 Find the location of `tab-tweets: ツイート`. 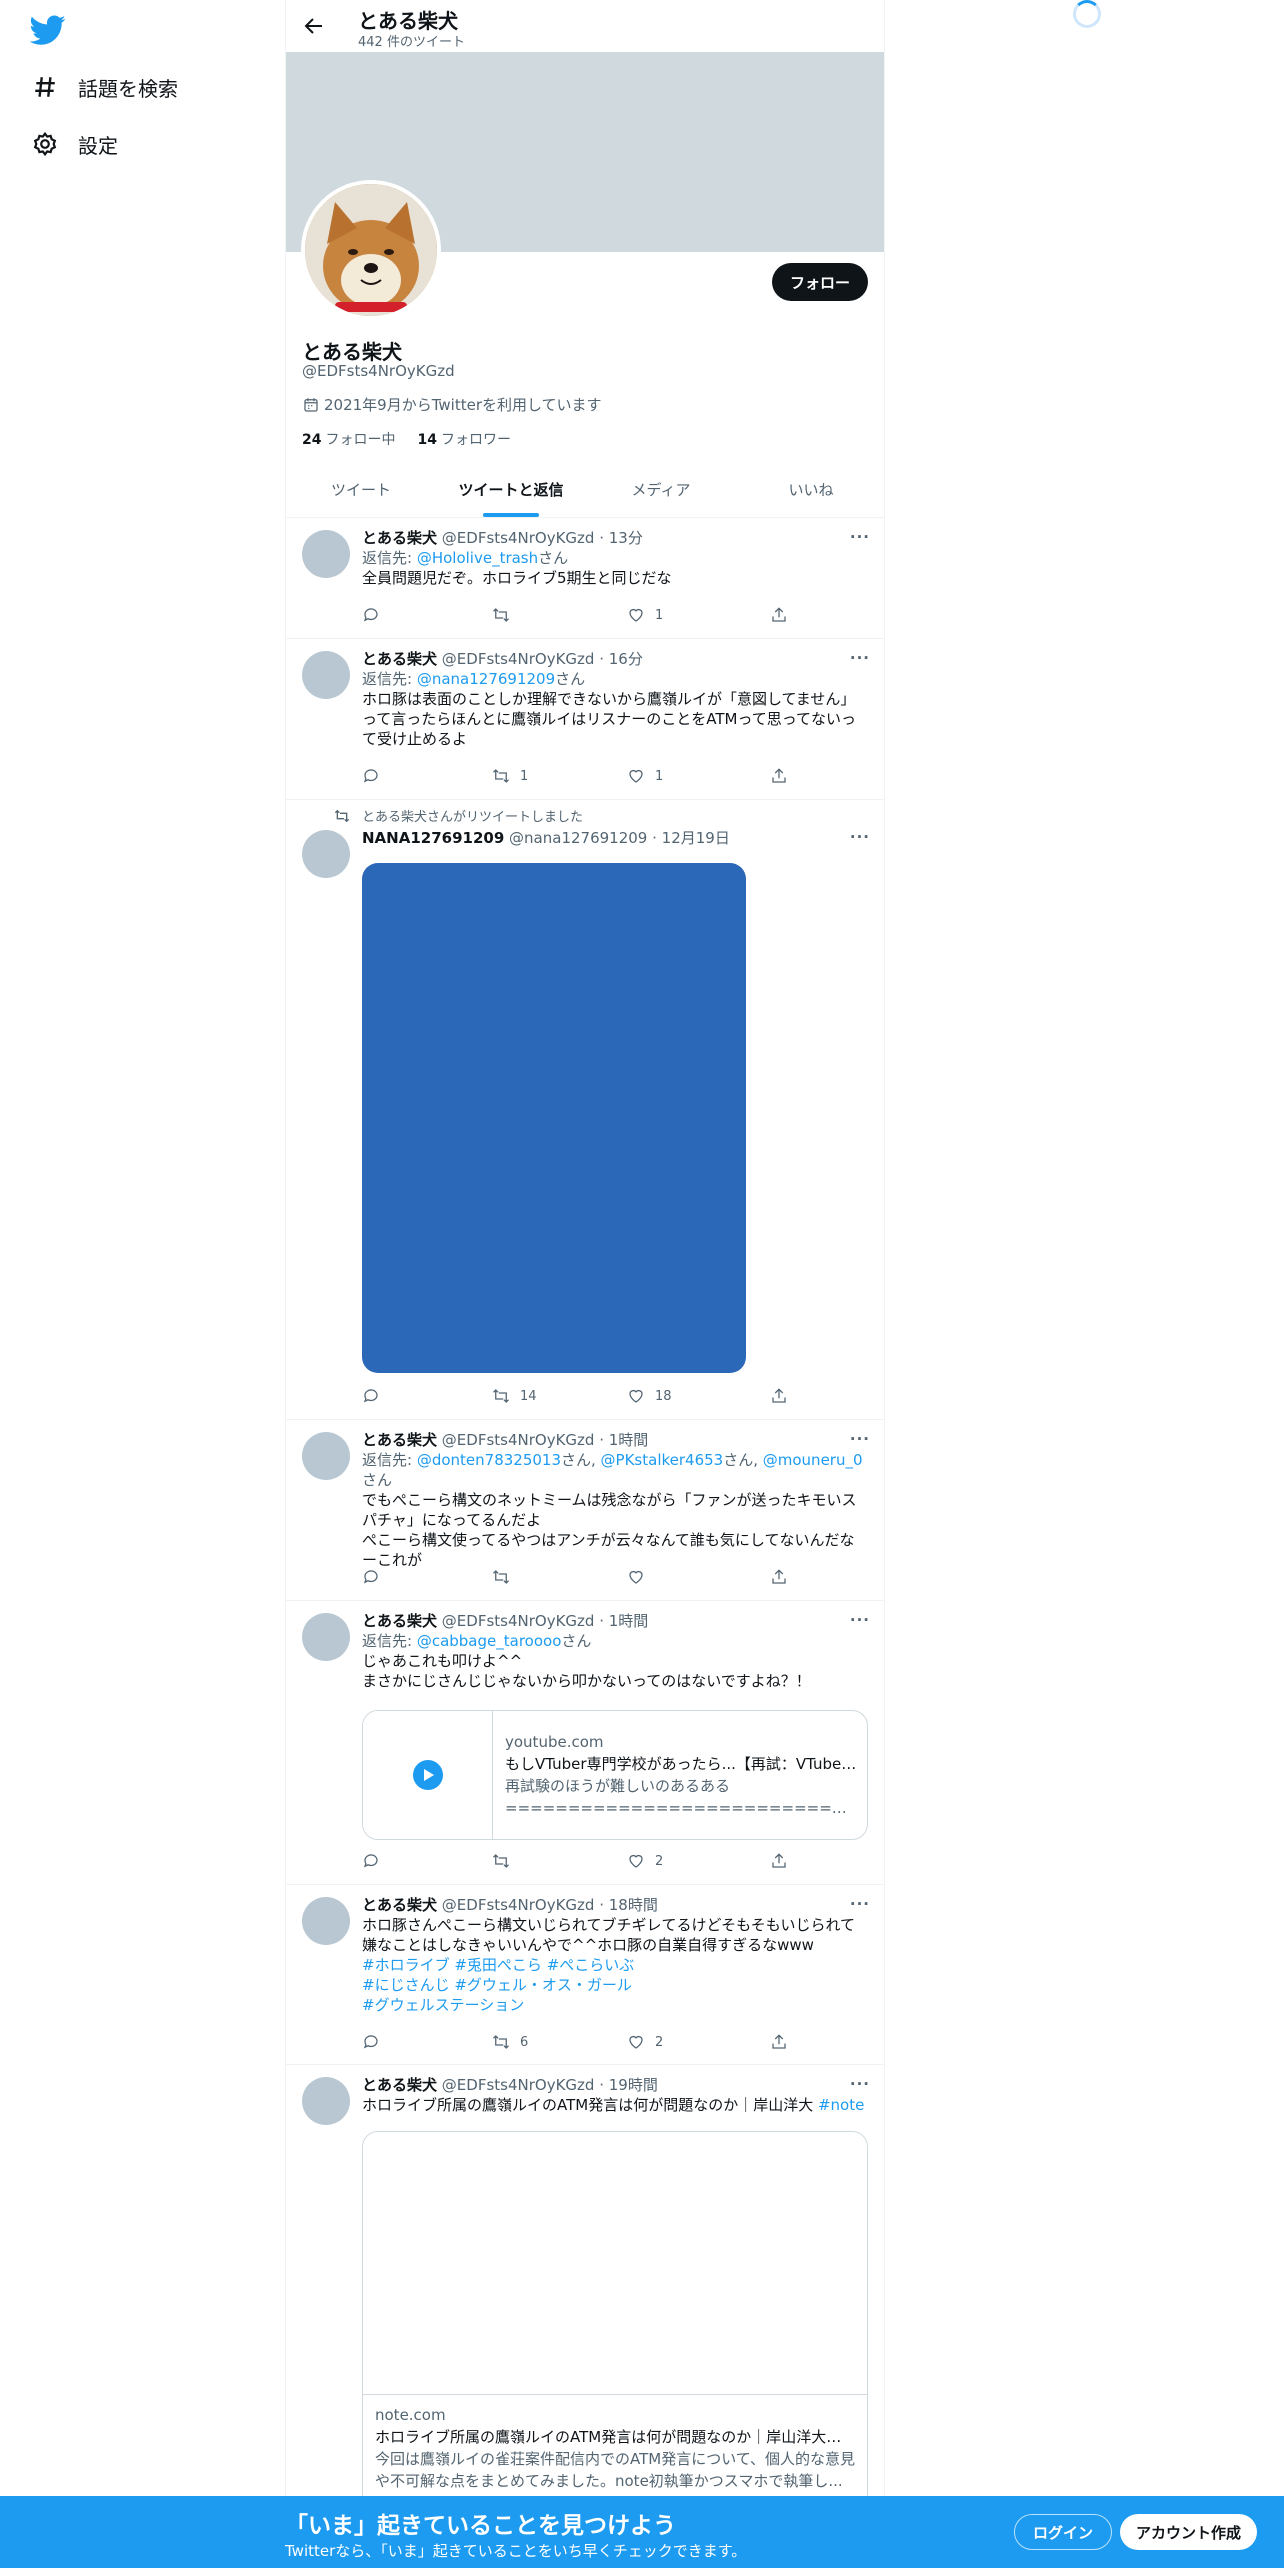

tab-tweets: ツイート is located at coordinates (361, 489).